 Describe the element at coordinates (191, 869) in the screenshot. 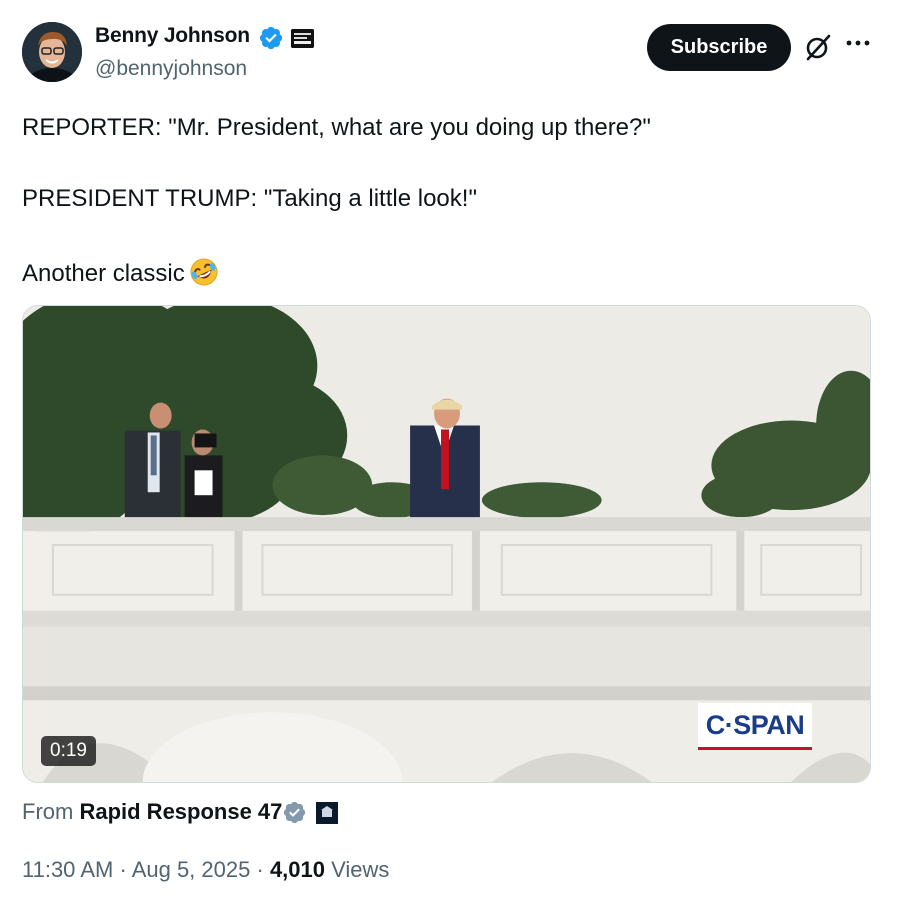

I see `tweet-date: Aug 5, 2025` at that location.